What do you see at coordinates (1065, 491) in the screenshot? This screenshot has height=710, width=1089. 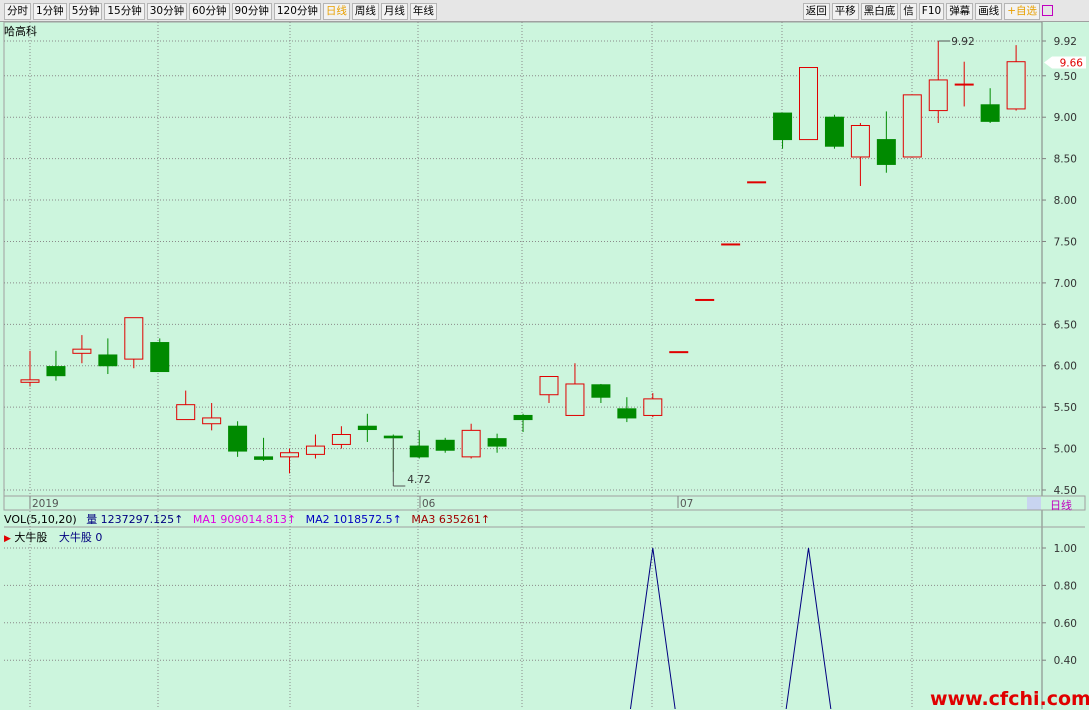 I see `price-tick-label: 4.50` at bounding box center [1065, 491].